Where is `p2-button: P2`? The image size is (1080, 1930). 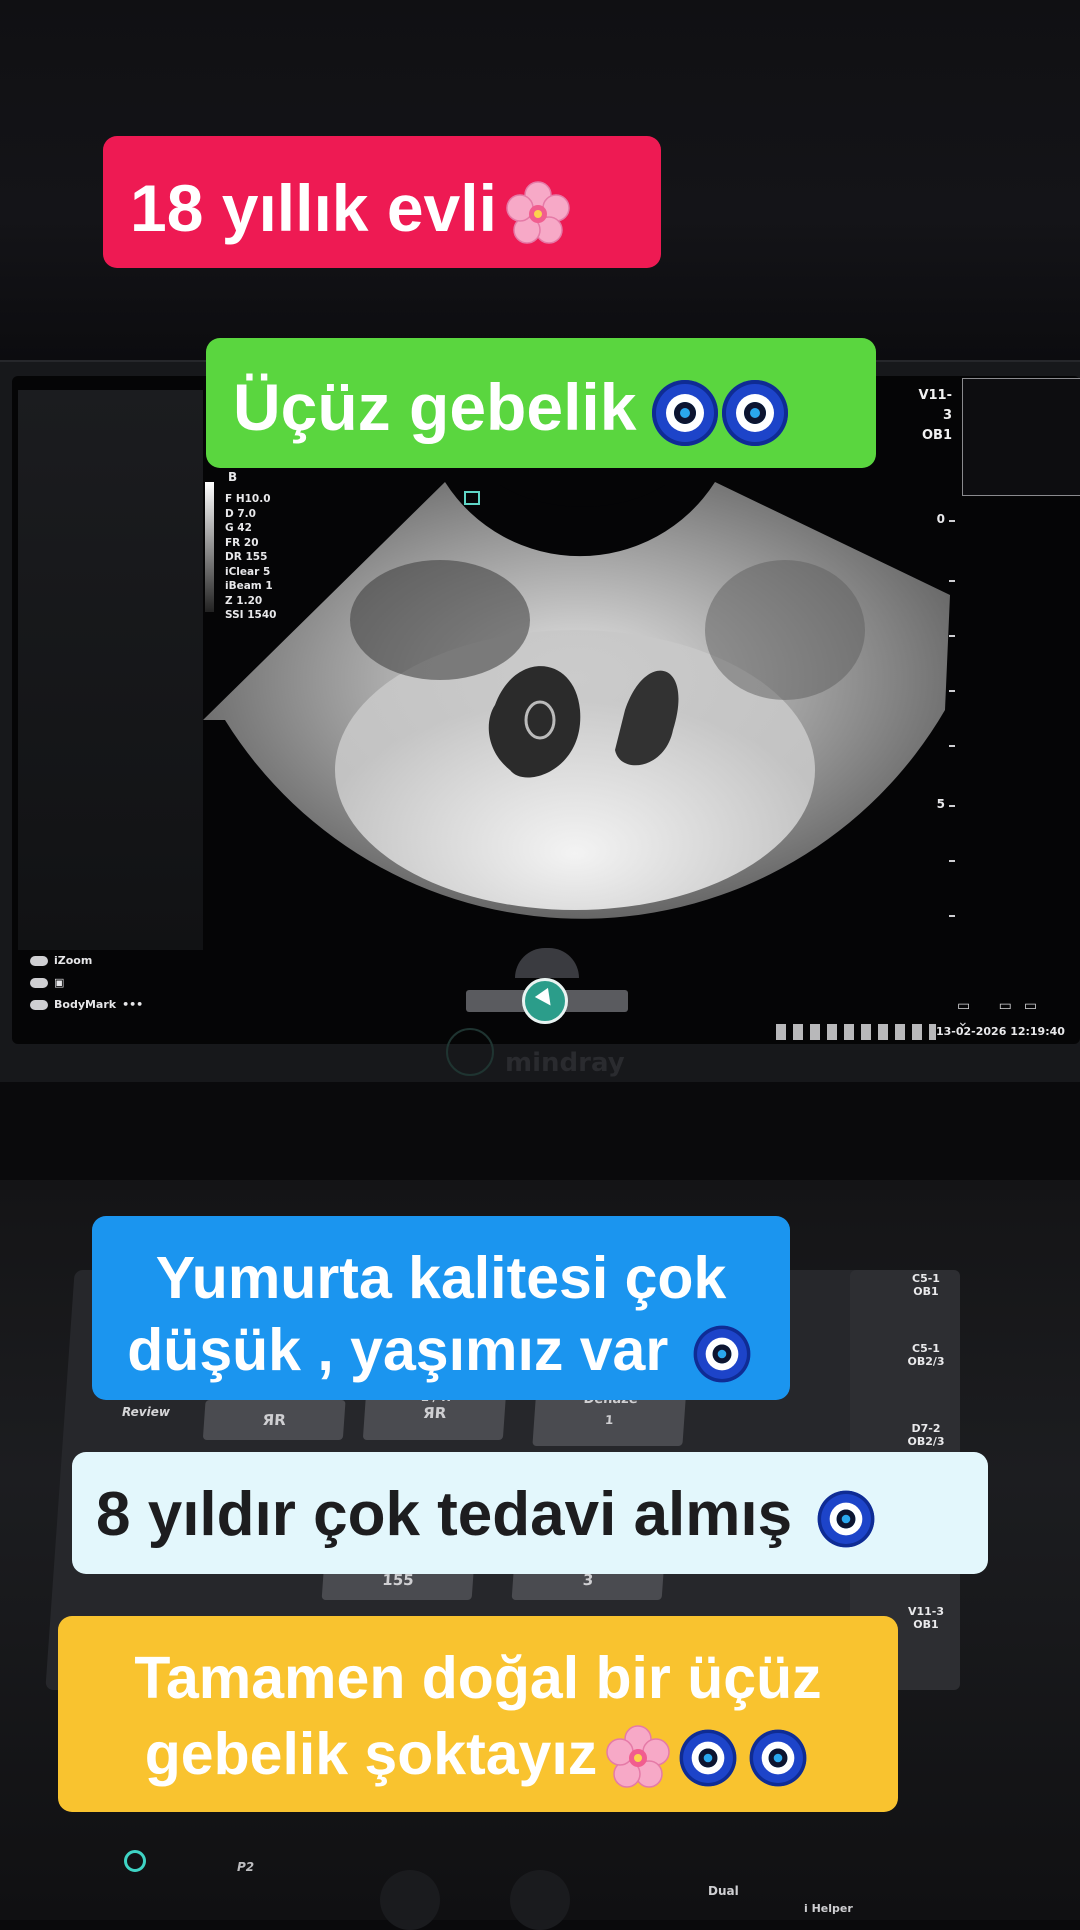
p2-button: P2 is located at coordinates (245, 1867).